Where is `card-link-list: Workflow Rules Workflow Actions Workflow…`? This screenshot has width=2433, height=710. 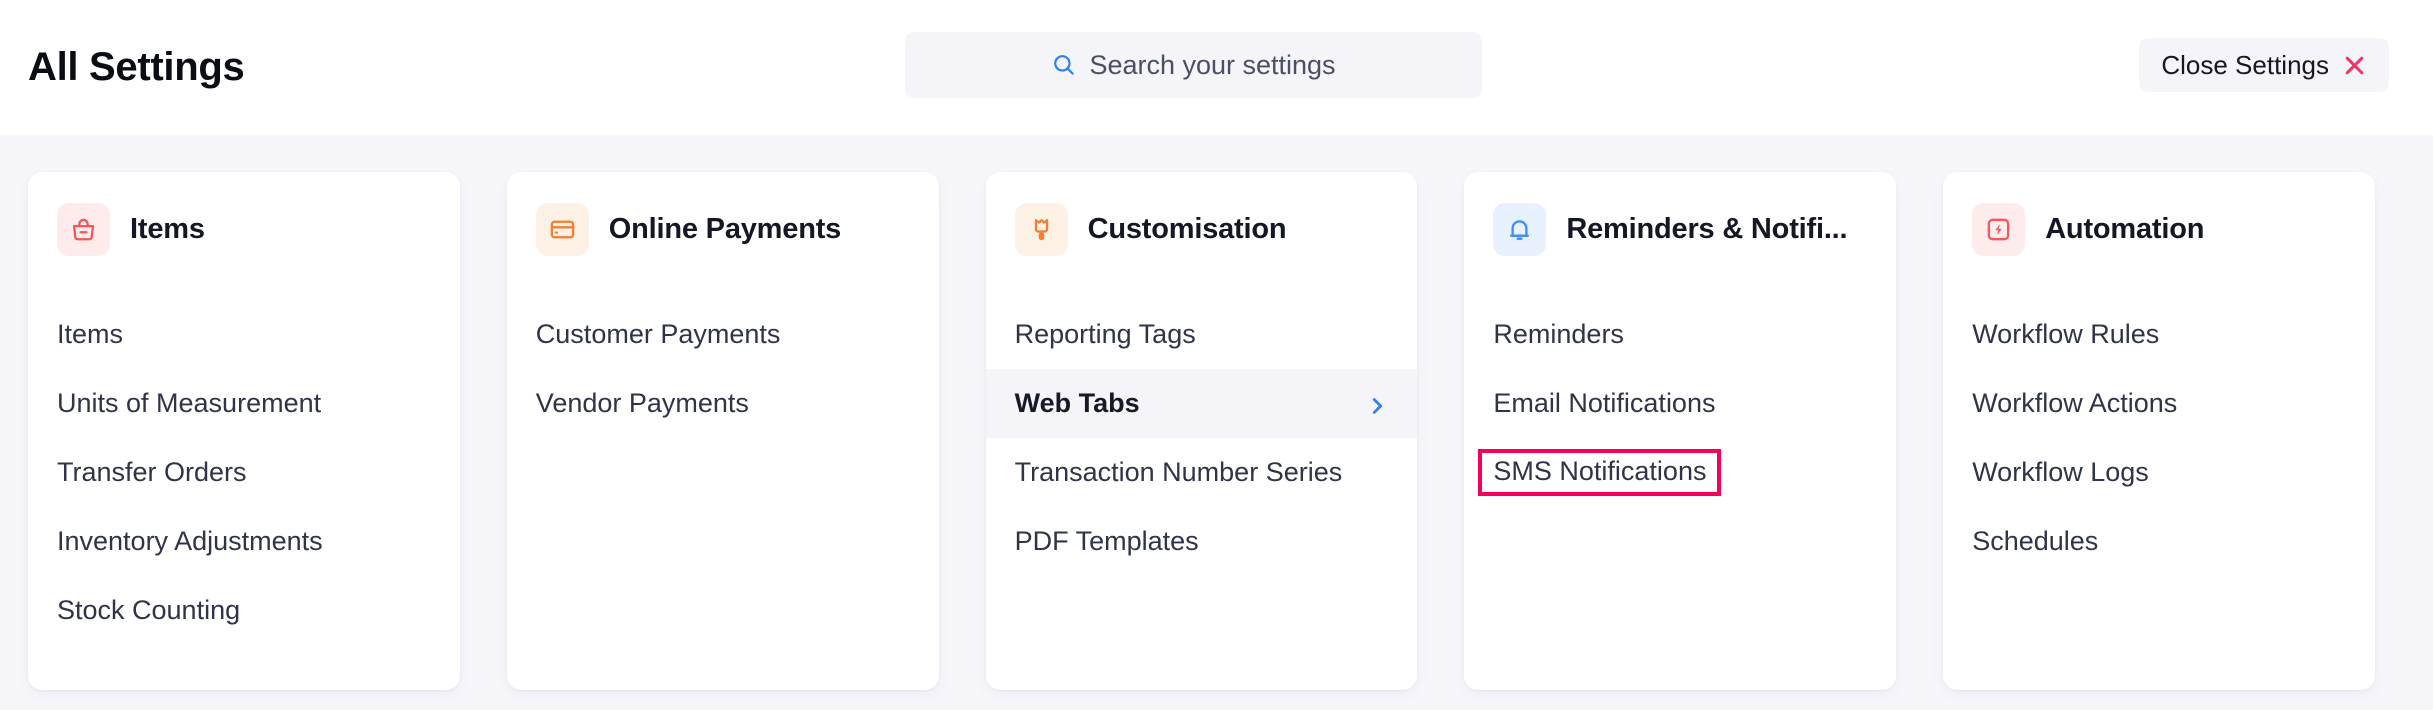
card-link-list: Workflow Rules Workflow Actions Workflow… is located at coordinates (2159, 438).